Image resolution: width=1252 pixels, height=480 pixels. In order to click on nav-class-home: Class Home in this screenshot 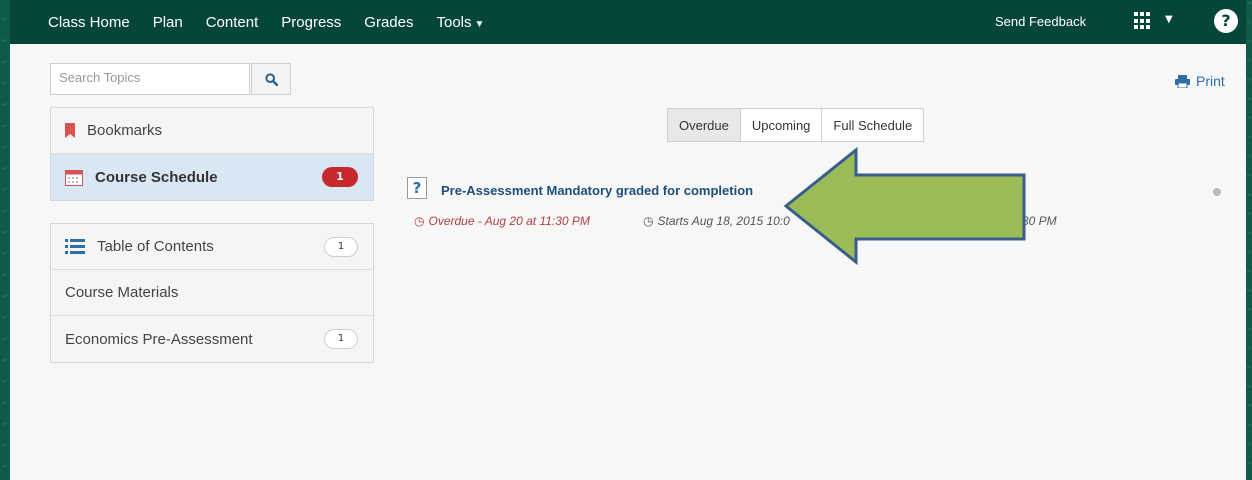, I will do `click(89, 22)`.